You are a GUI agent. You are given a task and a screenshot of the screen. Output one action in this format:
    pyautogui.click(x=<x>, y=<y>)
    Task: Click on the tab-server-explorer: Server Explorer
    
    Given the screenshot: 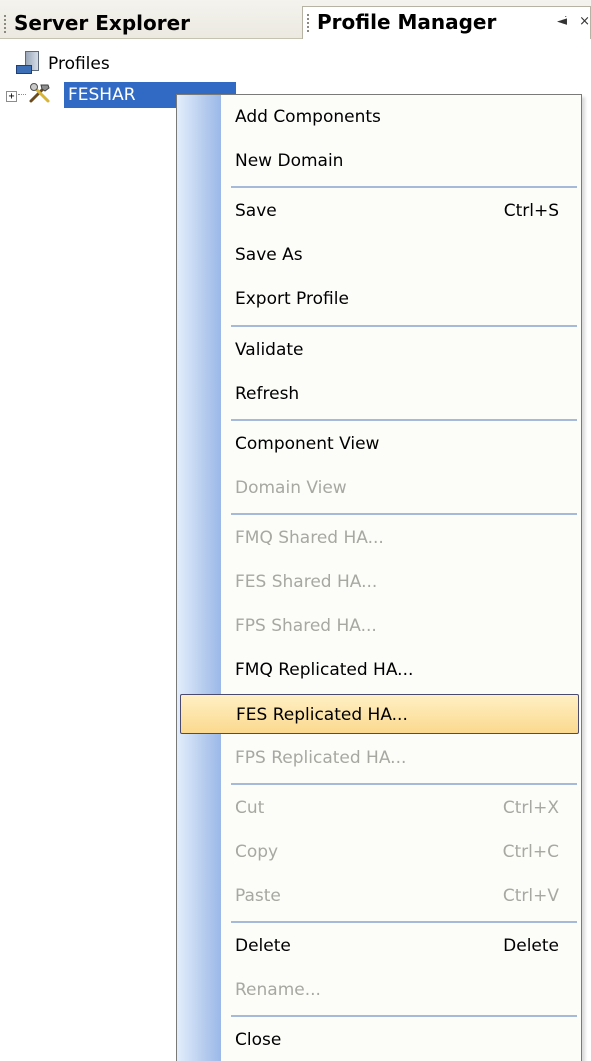 What is the action you would take?
    pyautogui.click(x=150, y=23)
    